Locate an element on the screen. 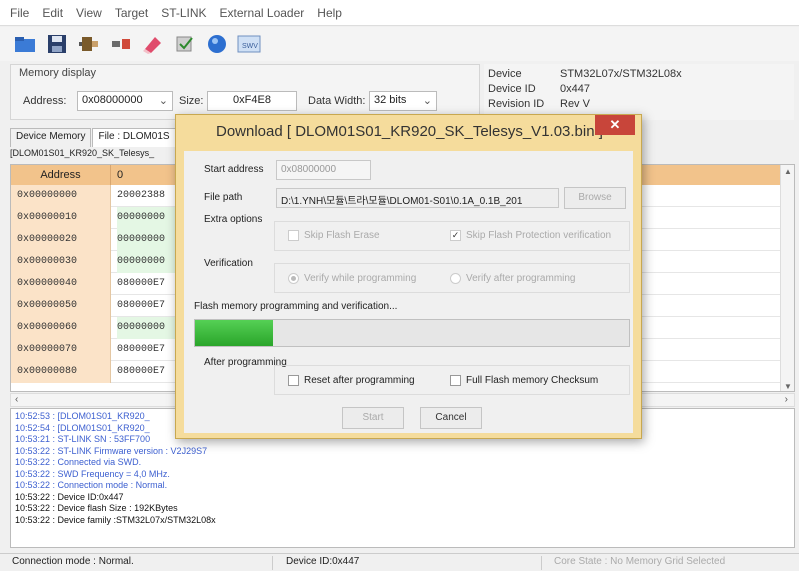  extra-options-label: Extra options is located at coordinates (233, 219).